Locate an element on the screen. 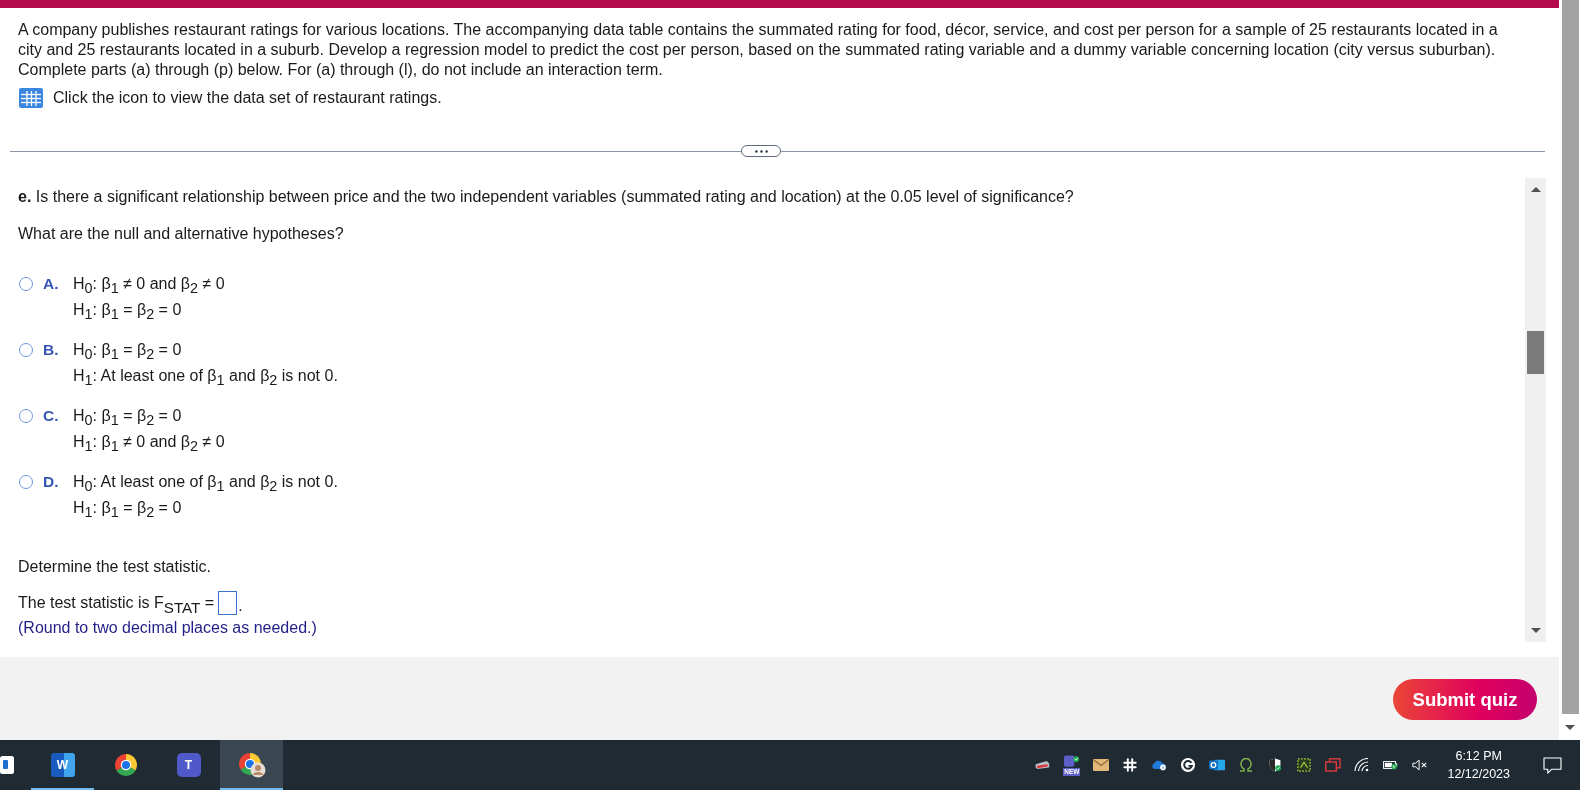 The image size is (1580, 790). option-letter: C. is located at coordinates (51, 416).